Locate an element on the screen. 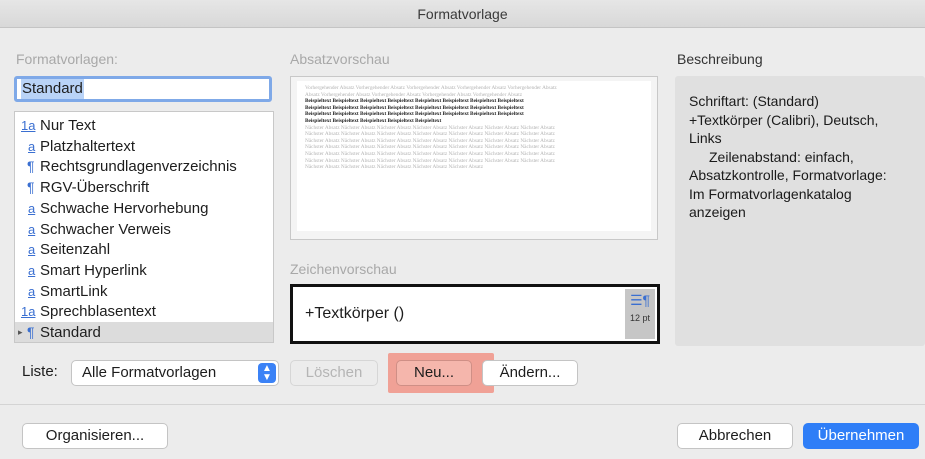 This screenshot has width=925, height=459. style-list-item-label: Schwache Hervorhebung is located at coordinates (124, 208).